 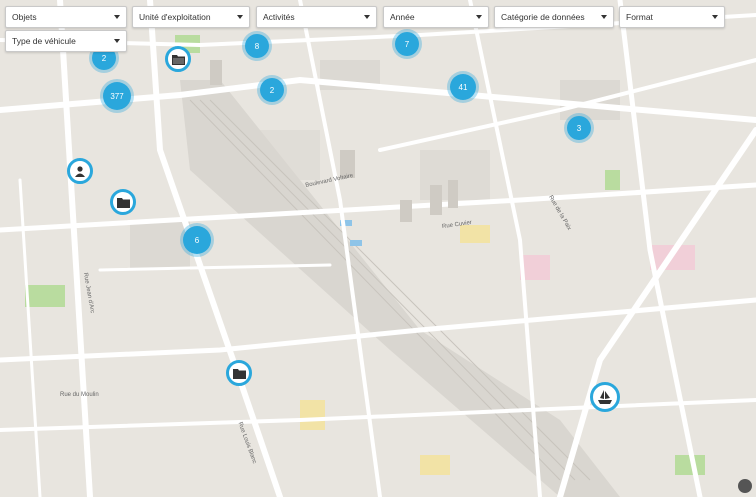 What do you see at coordinates (672, 17) in the screenshot?
I see `filter-format: Format` at bounding box center [672, 17].